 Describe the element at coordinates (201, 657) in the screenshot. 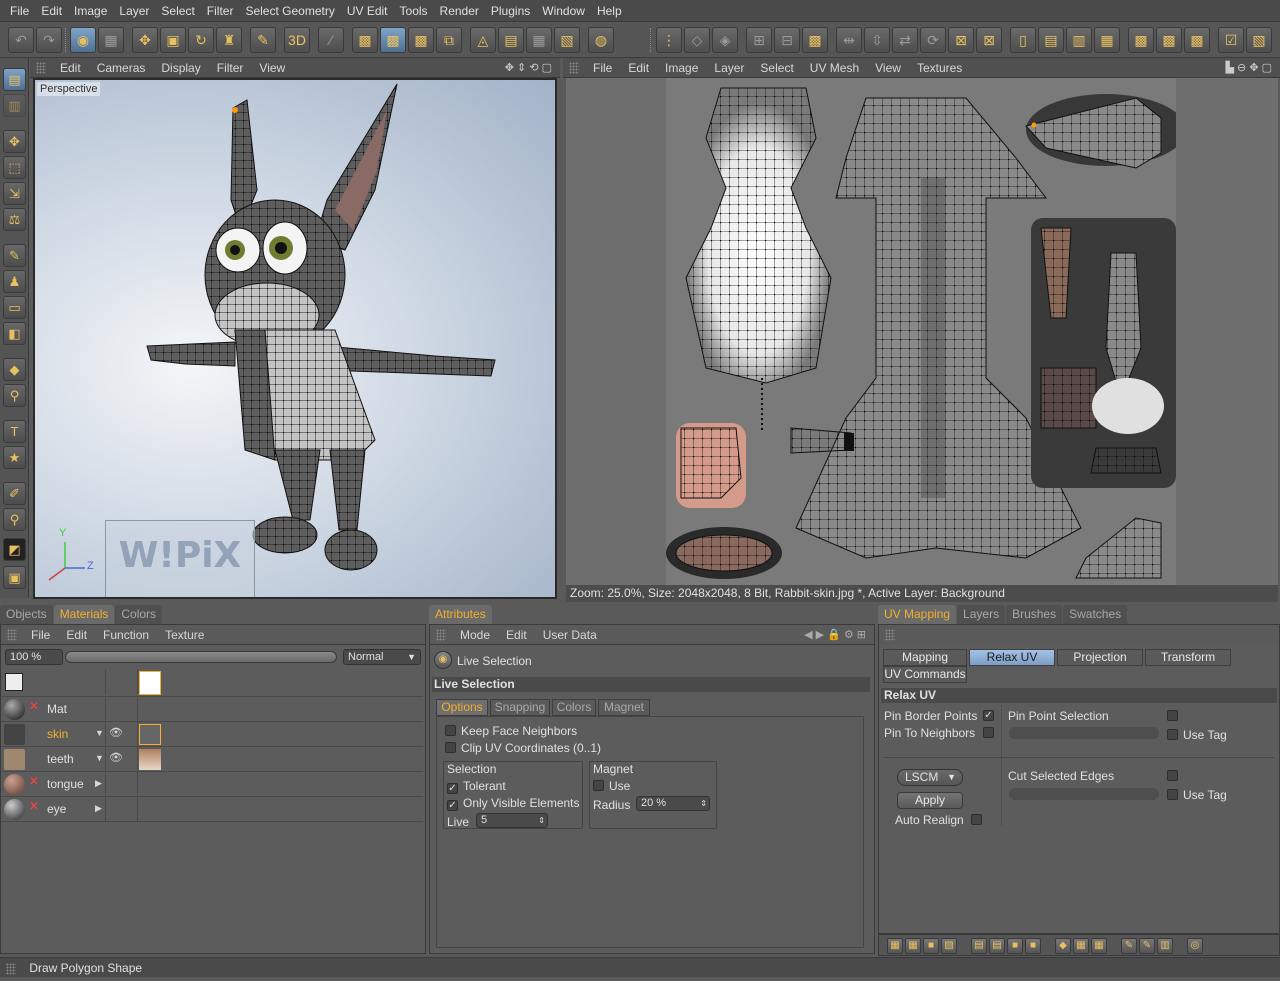

I see `opacity-slider` at that location.